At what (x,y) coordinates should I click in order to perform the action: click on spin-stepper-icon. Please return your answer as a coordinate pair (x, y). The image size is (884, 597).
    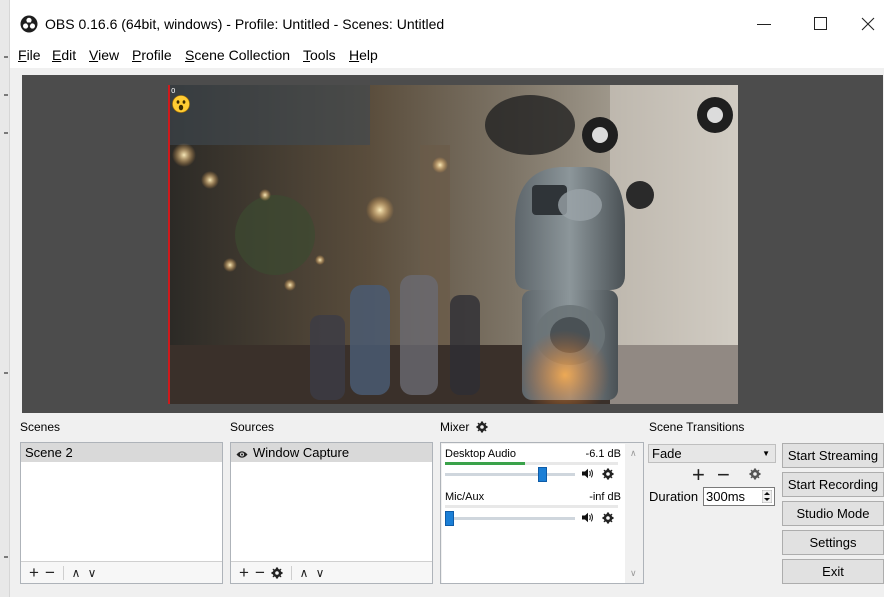
    Looking at the image, I should click on (767, 496).